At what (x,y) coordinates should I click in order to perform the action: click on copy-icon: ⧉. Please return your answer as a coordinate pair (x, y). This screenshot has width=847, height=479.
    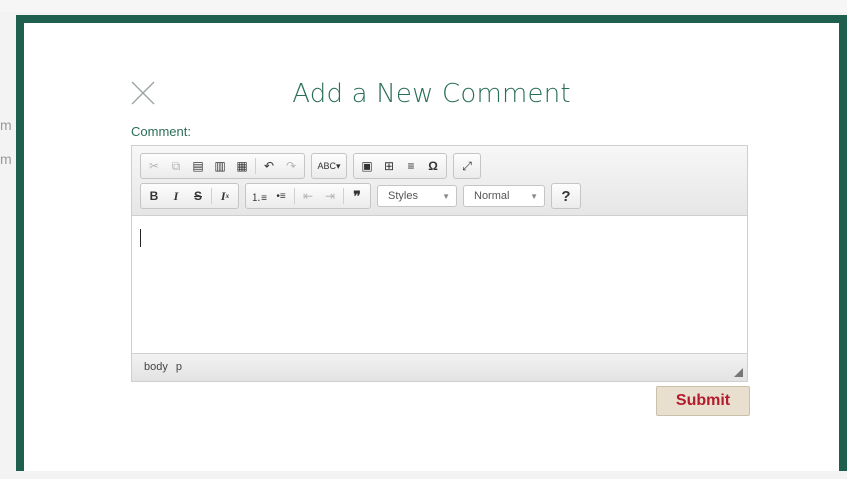
    Looking at the image, I should click on (176, 166).